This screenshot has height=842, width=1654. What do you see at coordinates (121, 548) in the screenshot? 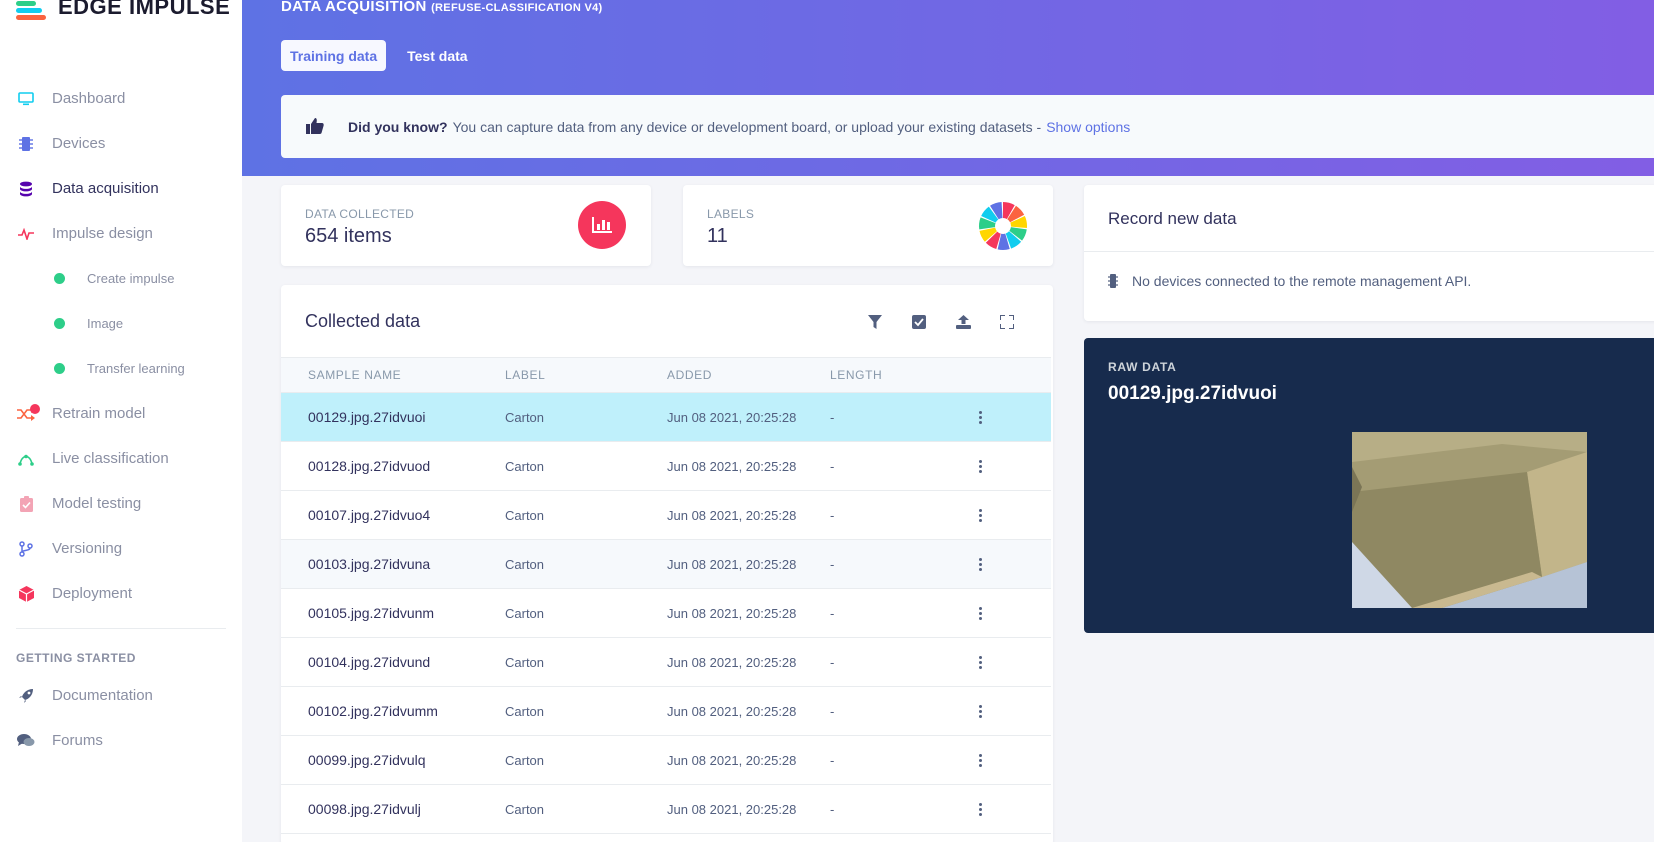
I see `sidebar-item-versioning: Versioning` at bounding box center [121, 548].